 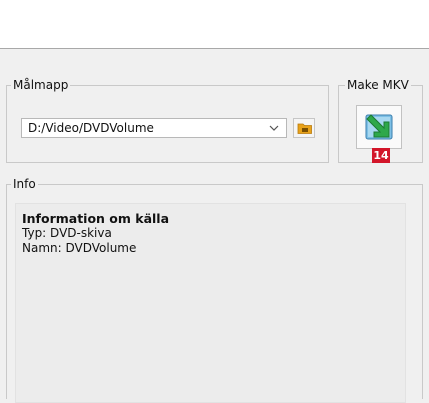 What do you see at coordinates (378, 85) in the screenshot?
I see `make-mkv-label: Make MKV` at bounding box center [378, 85].